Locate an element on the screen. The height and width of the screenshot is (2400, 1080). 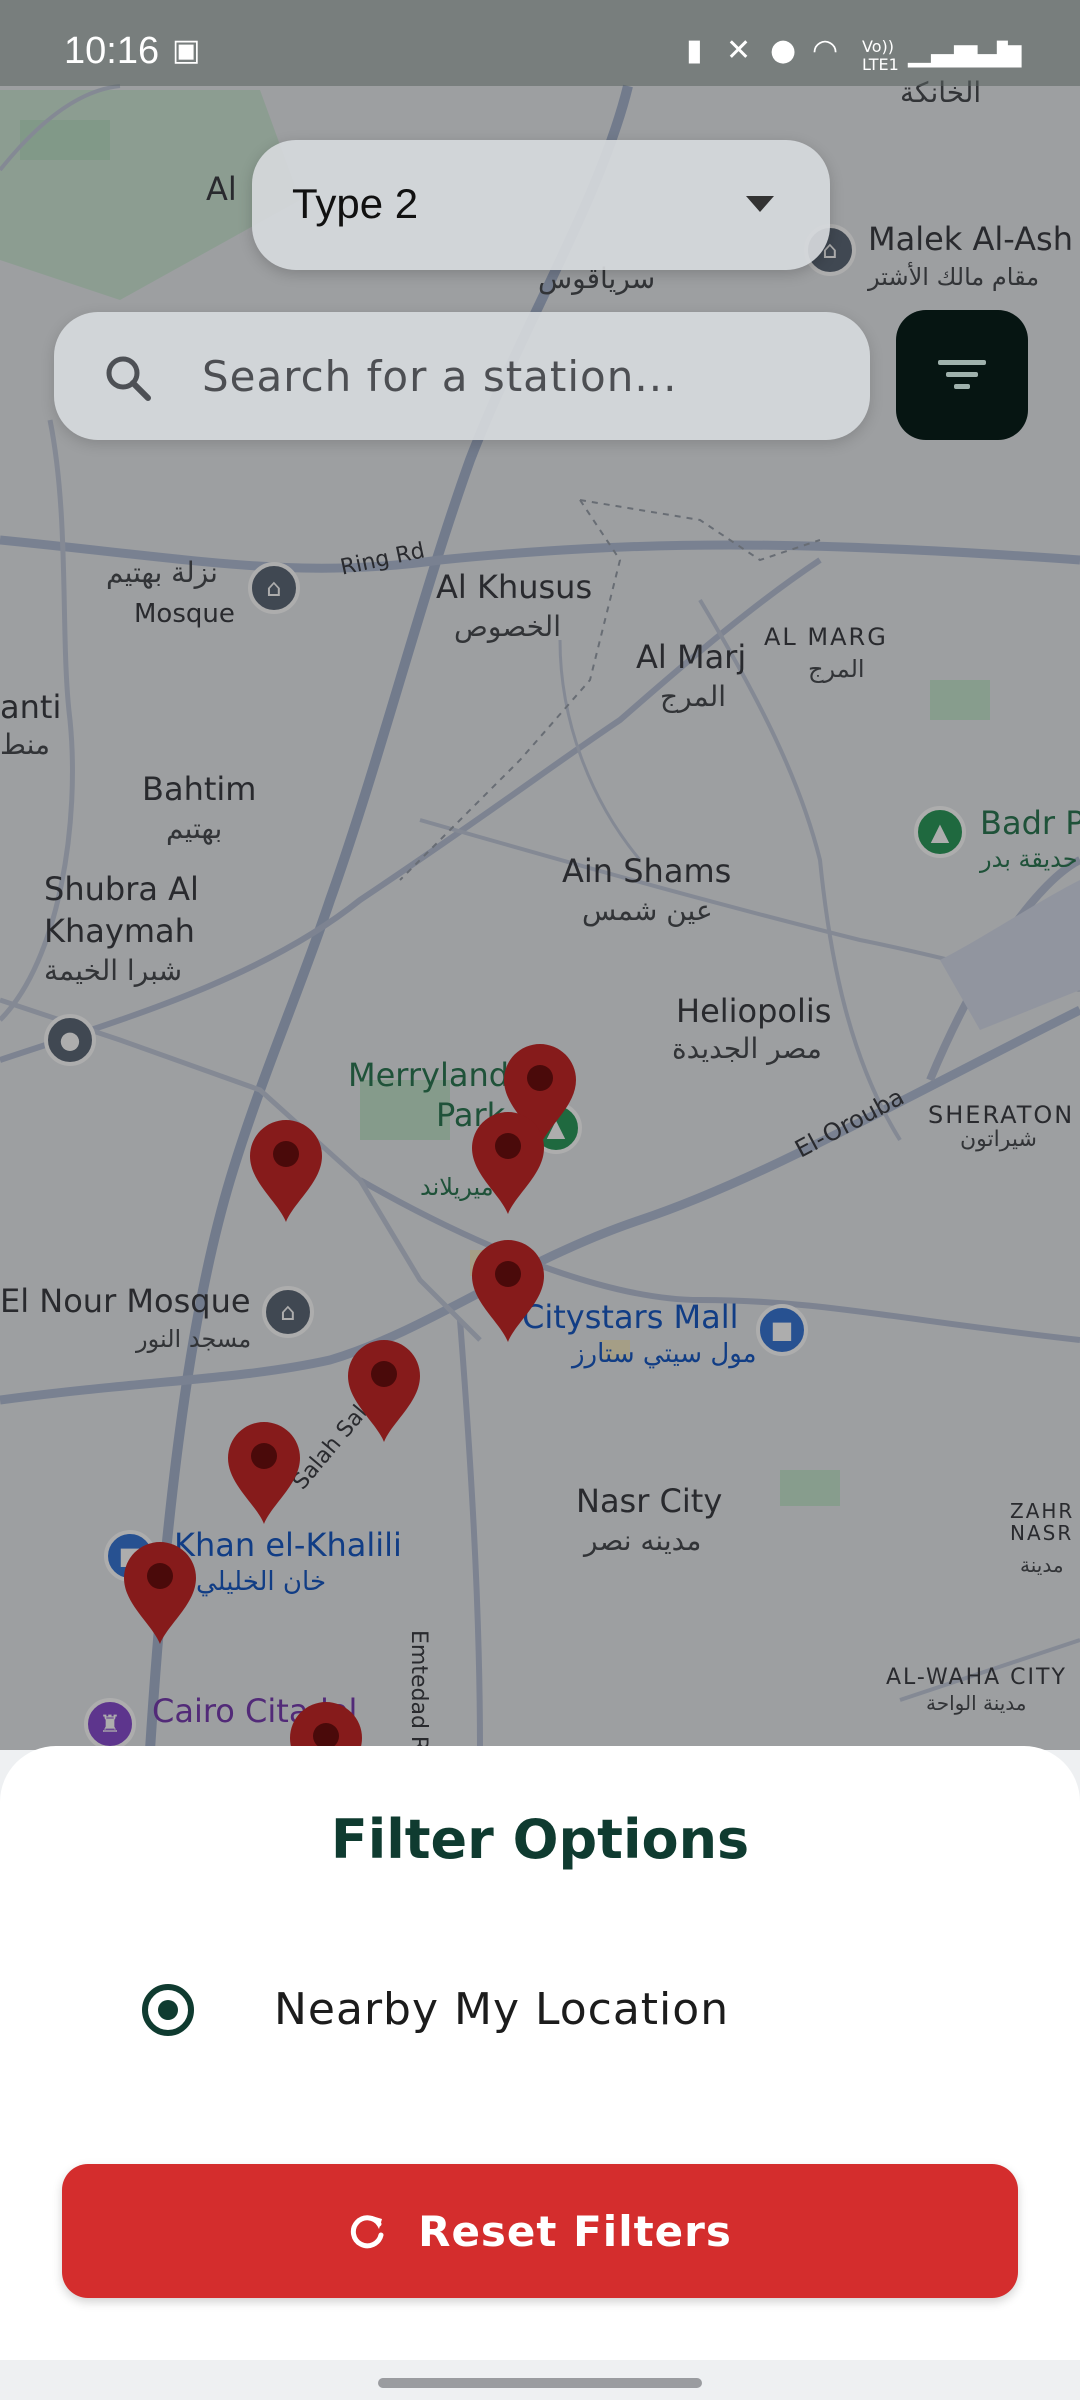
search-box is located at coordinates (462, 376).